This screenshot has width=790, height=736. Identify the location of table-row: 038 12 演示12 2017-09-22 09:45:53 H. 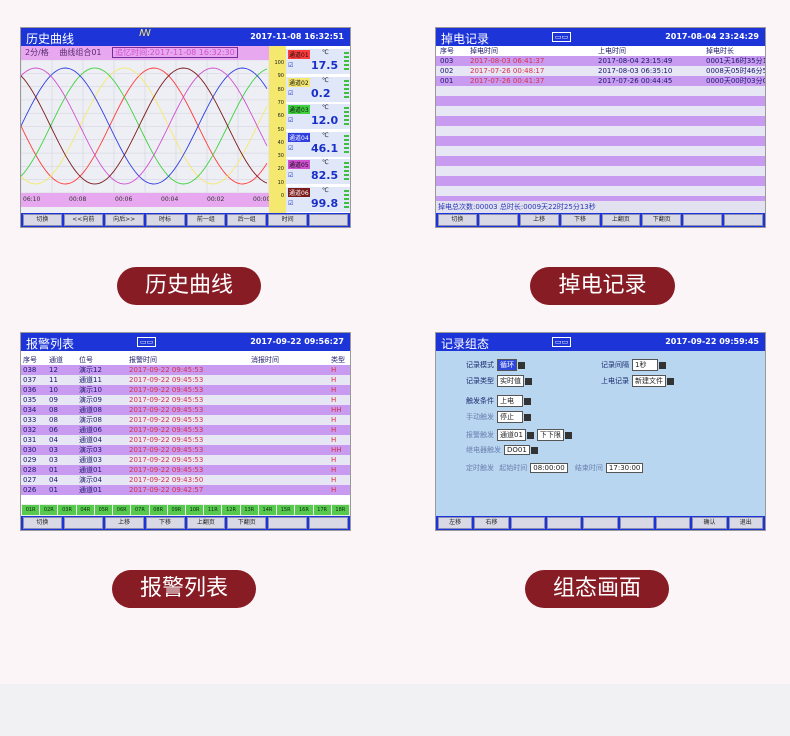
(185, 370).